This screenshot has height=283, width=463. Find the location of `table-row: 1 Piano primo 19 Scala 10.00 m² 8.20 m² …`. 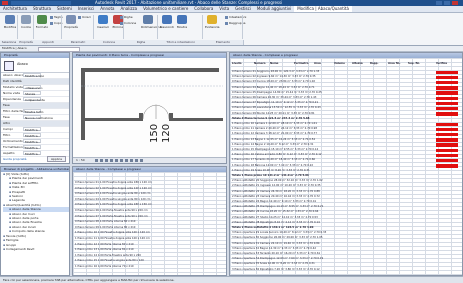

table-row: 1 Piano primo 19 Scala 10.00 m² 8.20 m² … is located at coordinates (271, 171).